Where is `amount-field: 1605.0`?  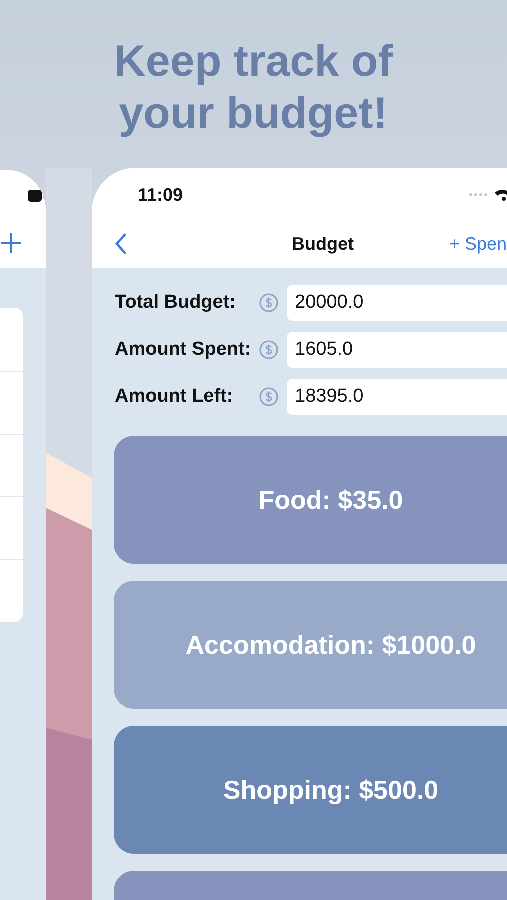
amount-field: 1605.0 is located at coordinates (397, 350).